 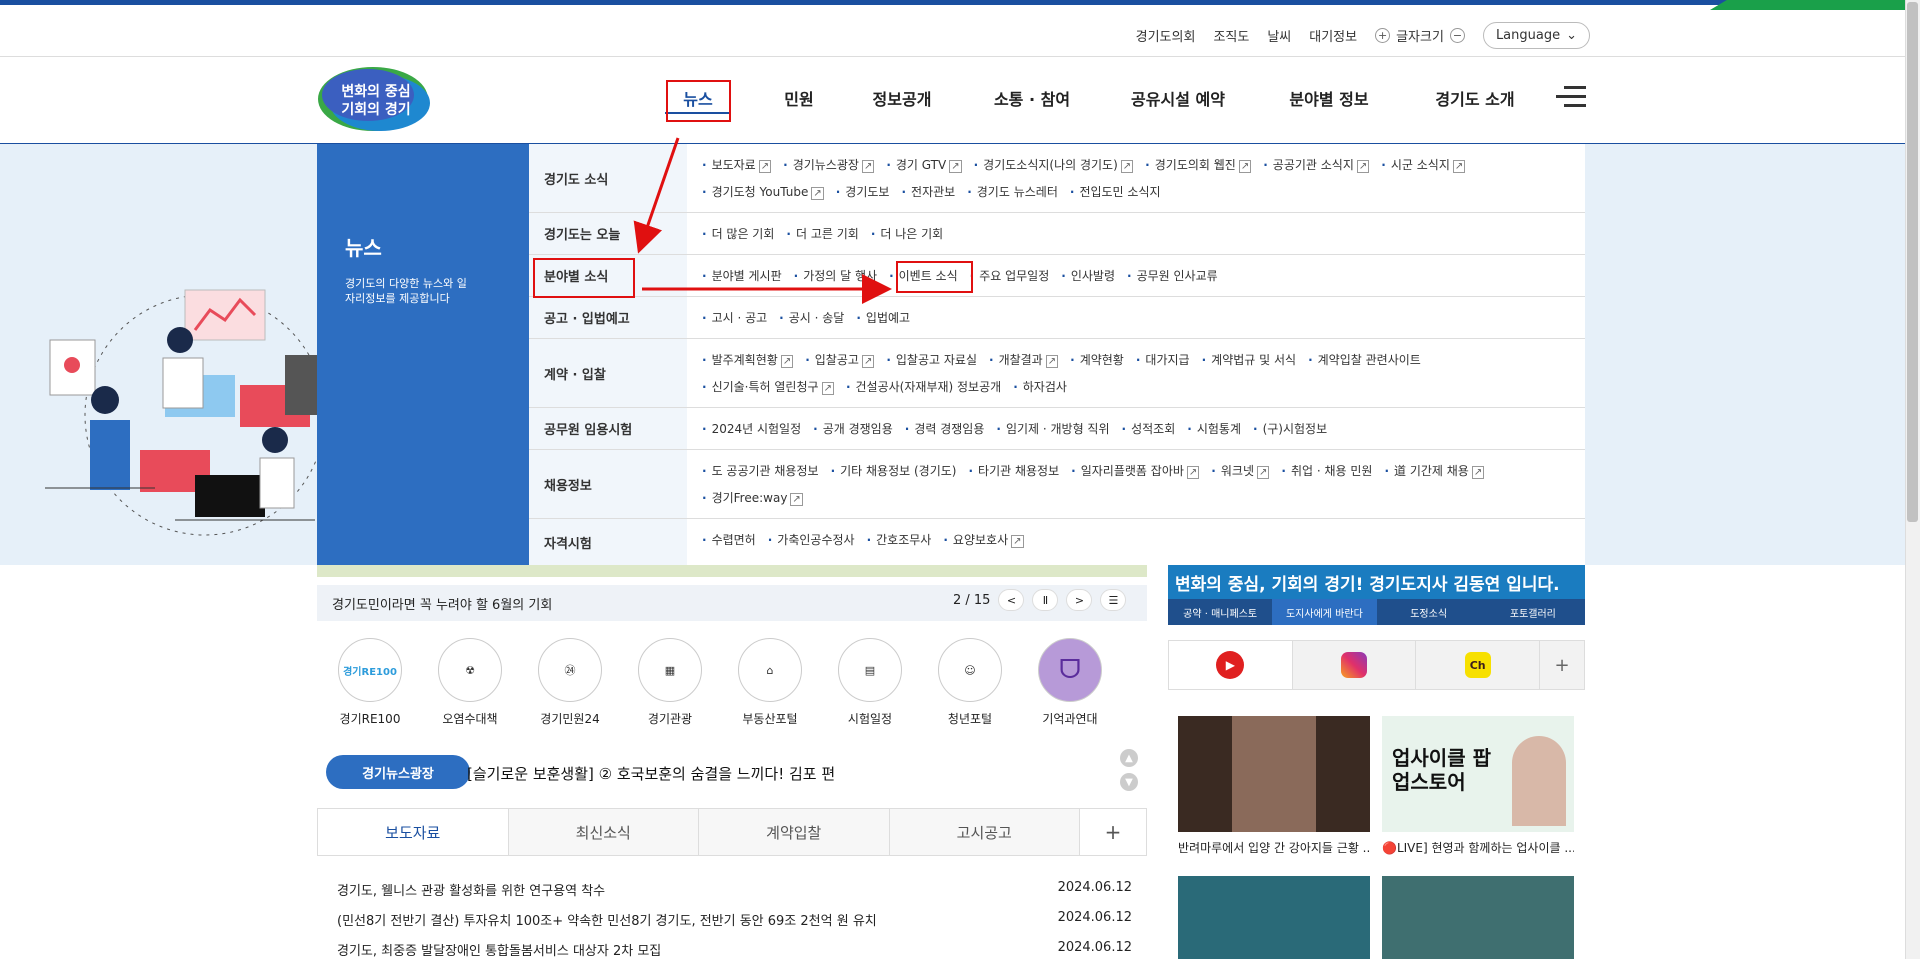 What do you see at coordinates (608, 233) in the screenshot?
I see `menu-category: 경기도는 오늘` at bounding box center [608, 233].